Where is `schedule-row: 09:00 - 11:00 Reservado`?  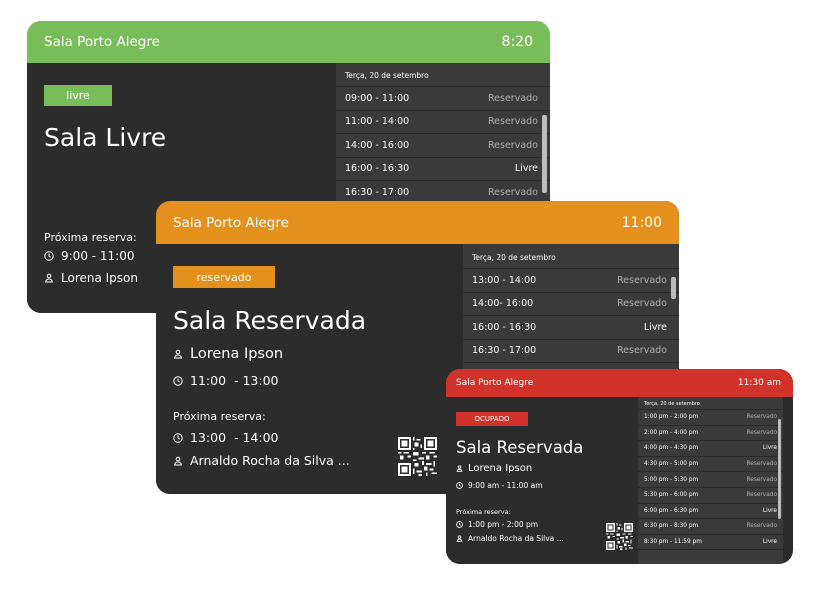
schedule-row: 09:00 - 11:00 Reservado is located at coordinates (443, 99).